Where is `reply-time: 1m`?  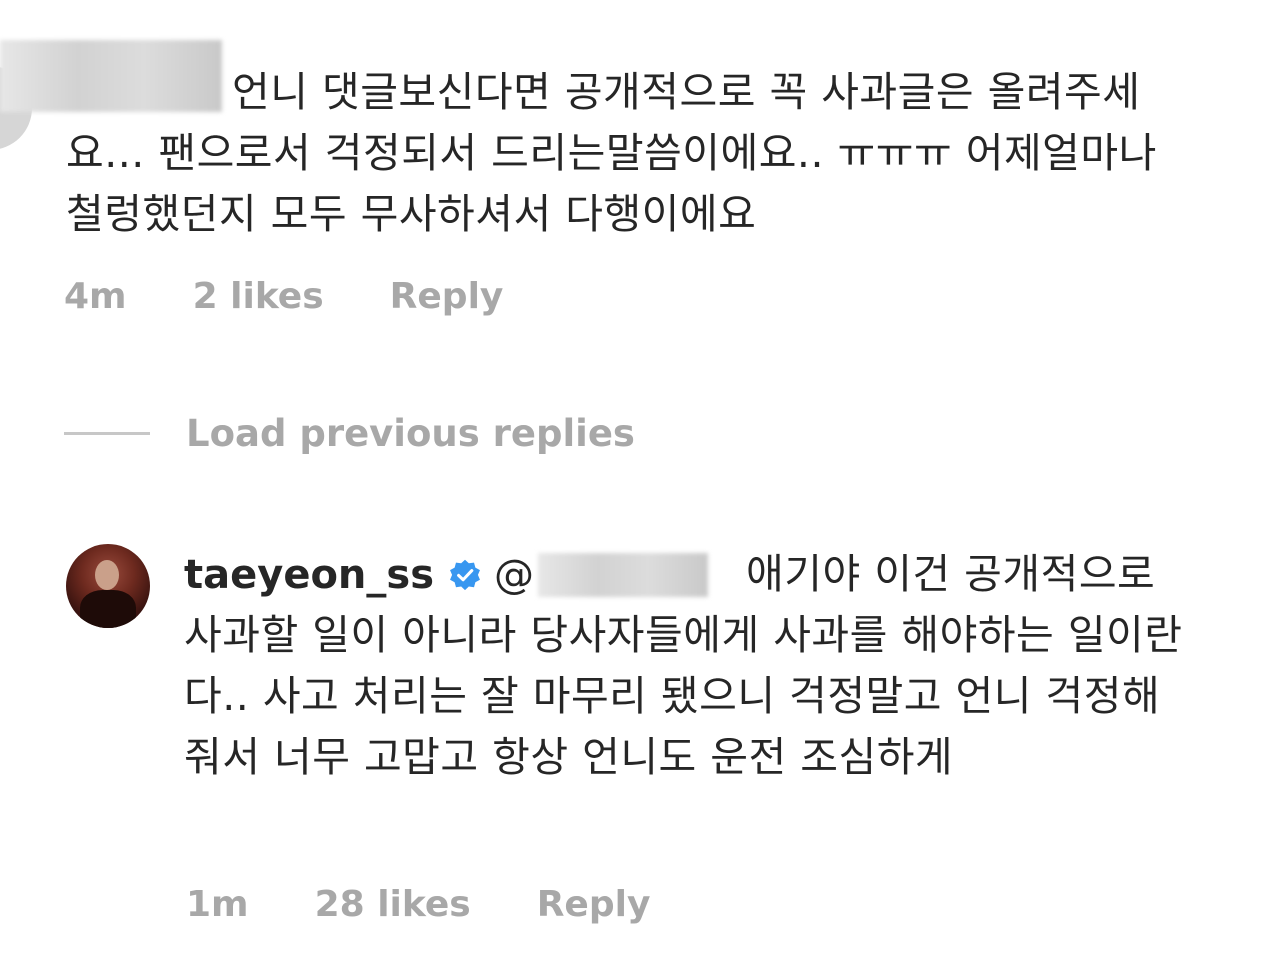 reply-time: 1m is located at coordinates (217, 904).